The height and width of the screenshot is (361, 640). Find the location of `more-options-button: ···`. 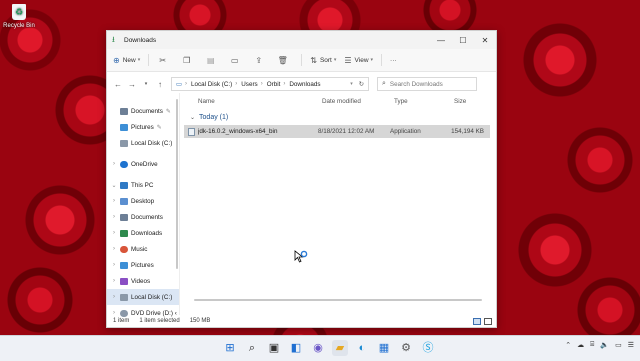

more-options-button: ··· is located at coordinates (393, 60).